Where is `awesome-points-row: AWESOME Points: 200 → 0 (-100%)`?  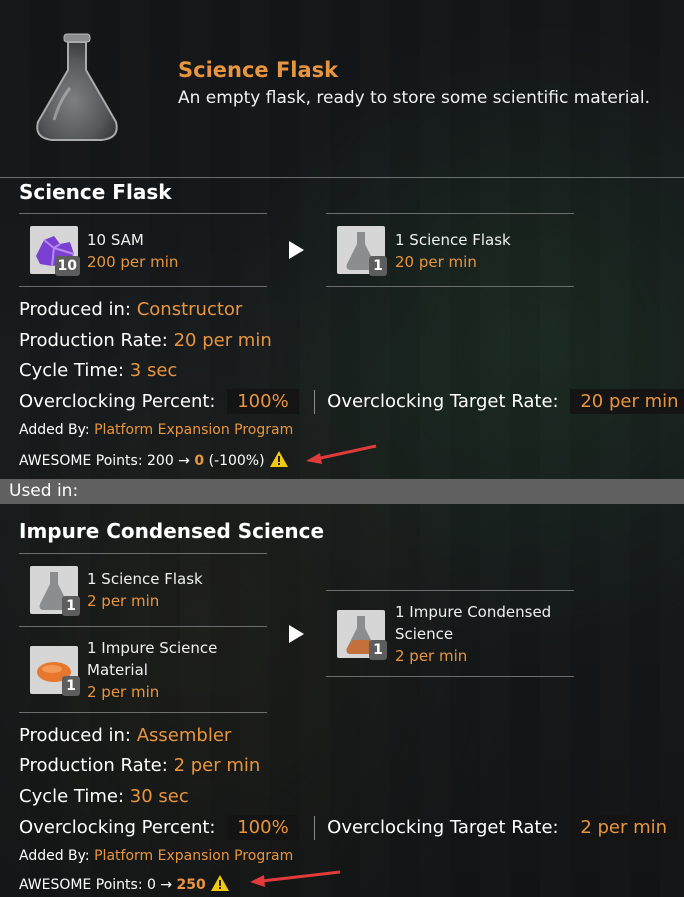 awesome-points-row: AWESOME Points: 200 → 0 (-100%) is located at coordinates (154, 459).